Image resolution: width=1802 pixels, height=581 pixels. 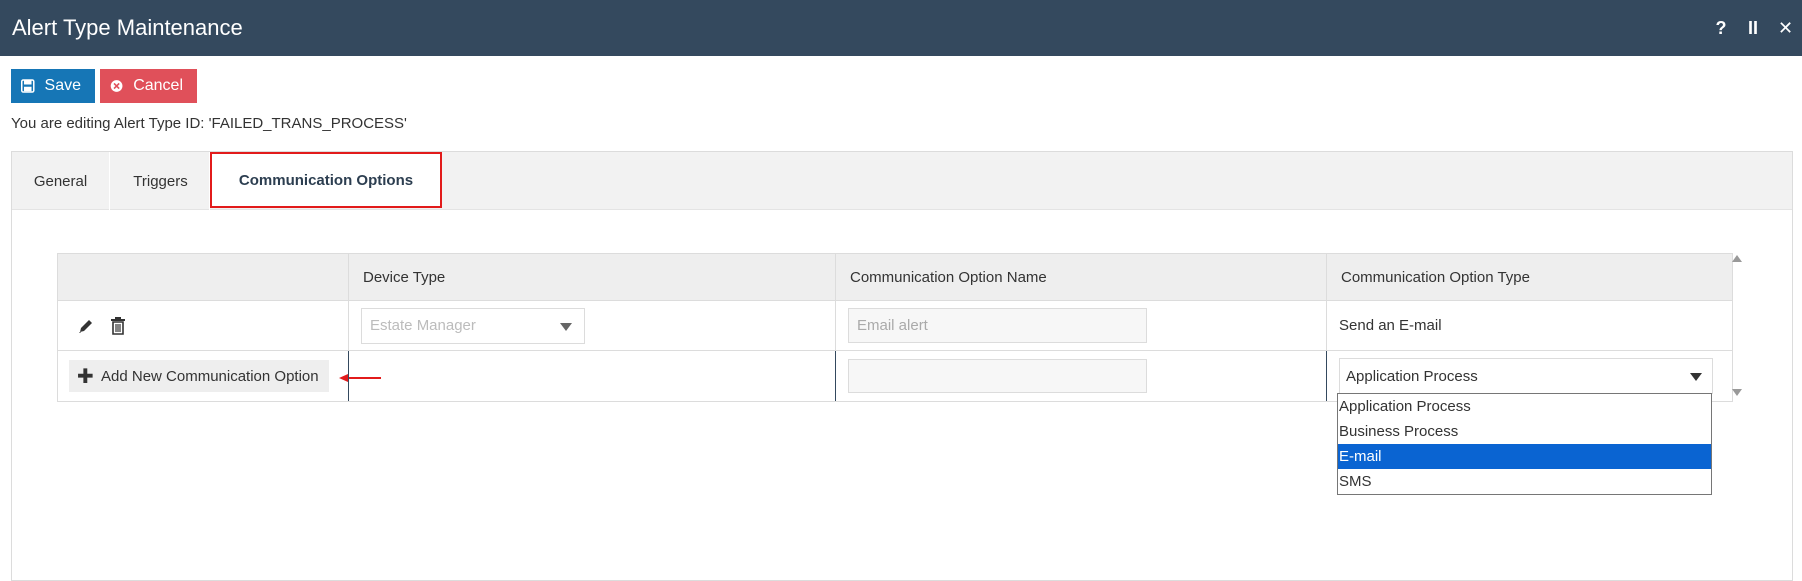 I want to click on save-button: Save, so click(x=53, y=86).